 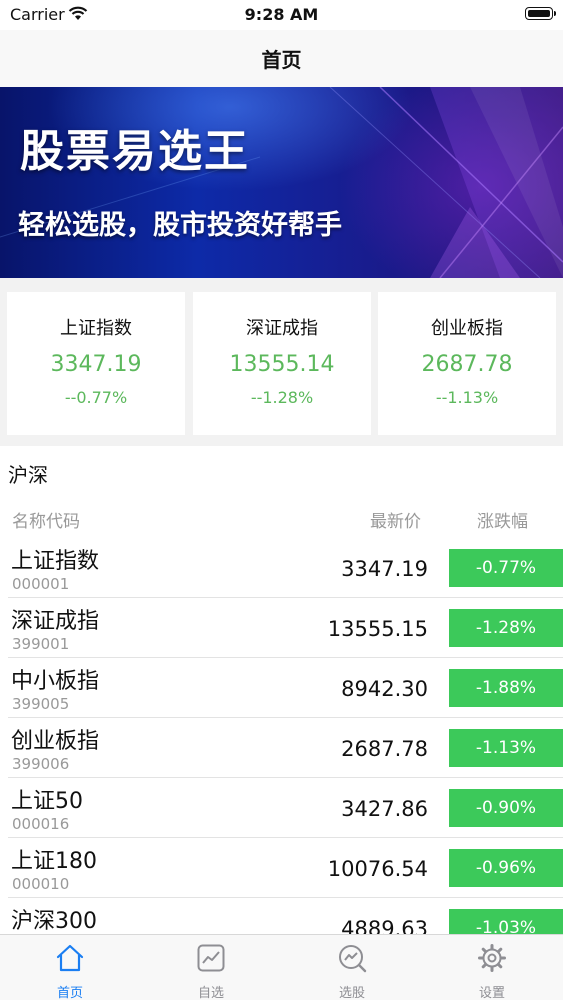 I want to click on index-change: --1.28%, so click(x=282, y=397).